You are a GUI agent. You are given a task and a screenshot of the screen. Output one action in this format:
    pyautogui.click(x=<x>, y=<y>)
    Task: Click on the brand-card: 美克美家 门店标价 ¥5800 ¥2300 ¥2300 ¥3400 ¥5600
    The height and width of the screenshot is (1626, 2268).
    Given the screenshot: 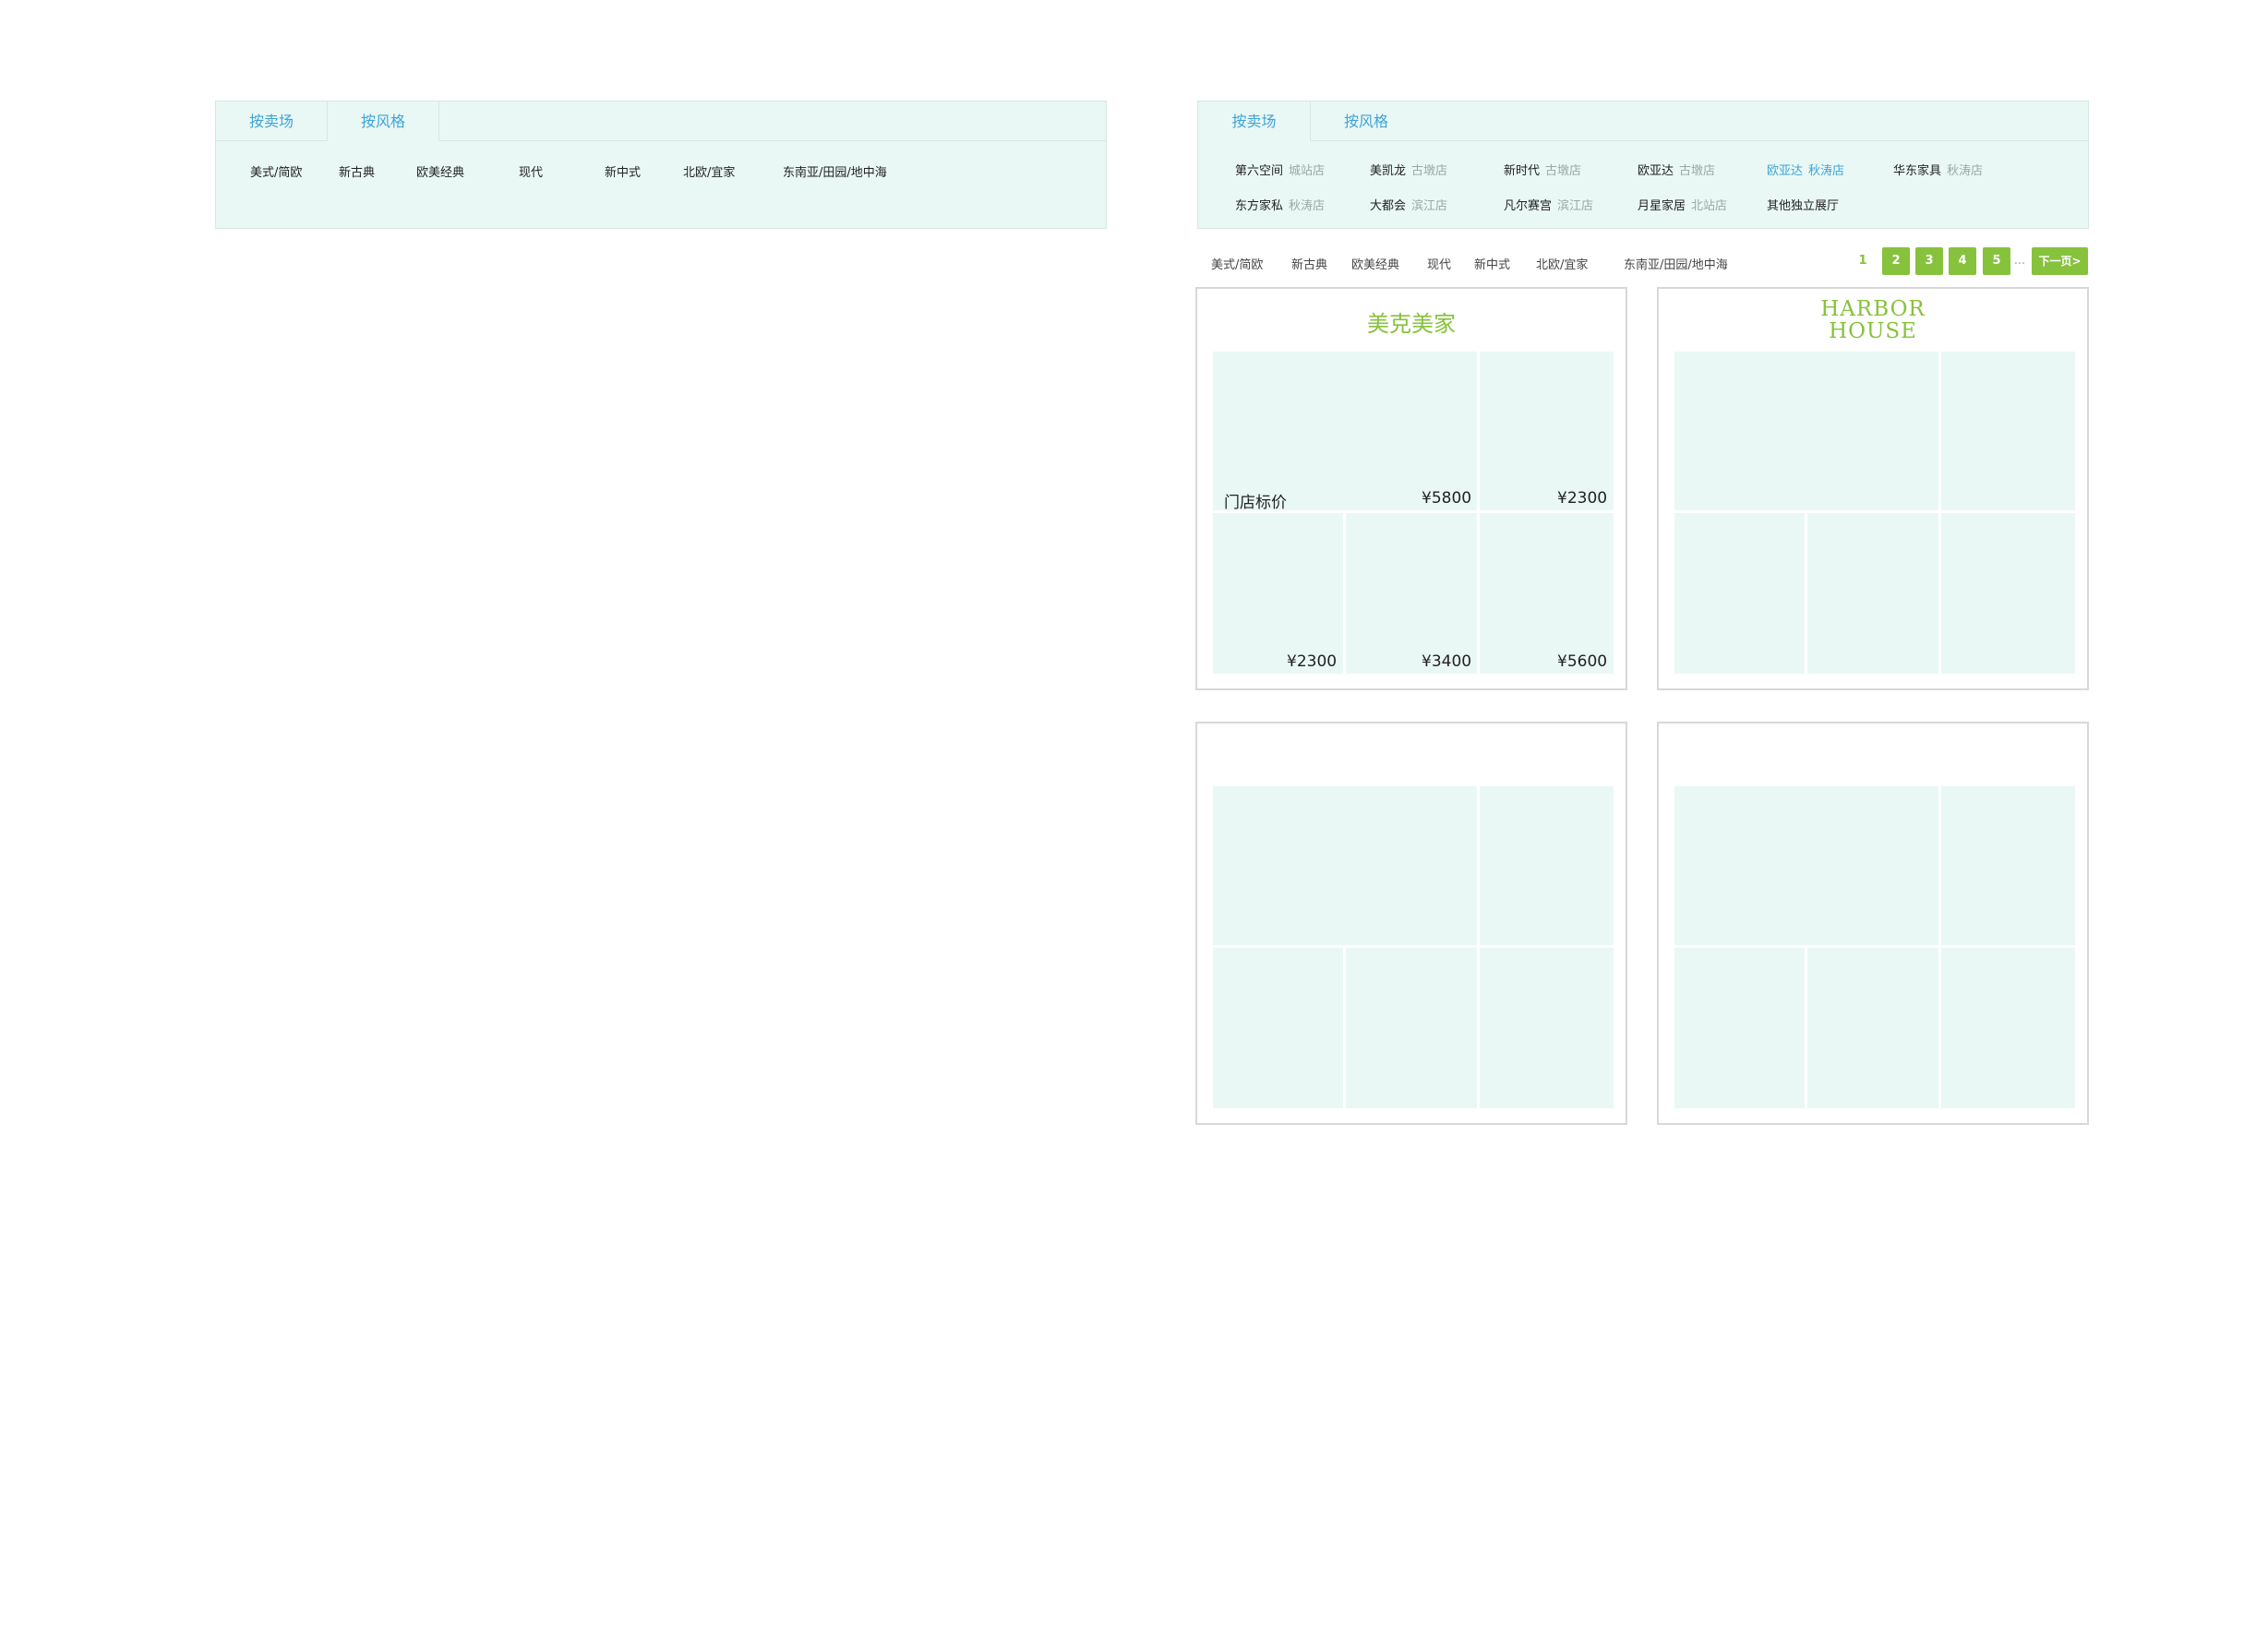 What is the action you would take?
    pyautogui.click(x=1411, y=489)
    